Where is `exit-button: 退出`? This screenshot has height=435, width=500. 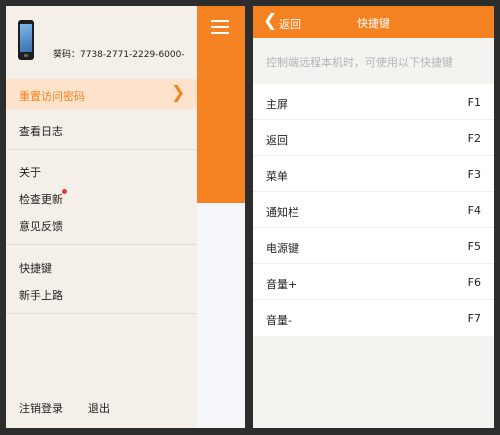
exit-button: 退出 is located at coordinates (99, 408).